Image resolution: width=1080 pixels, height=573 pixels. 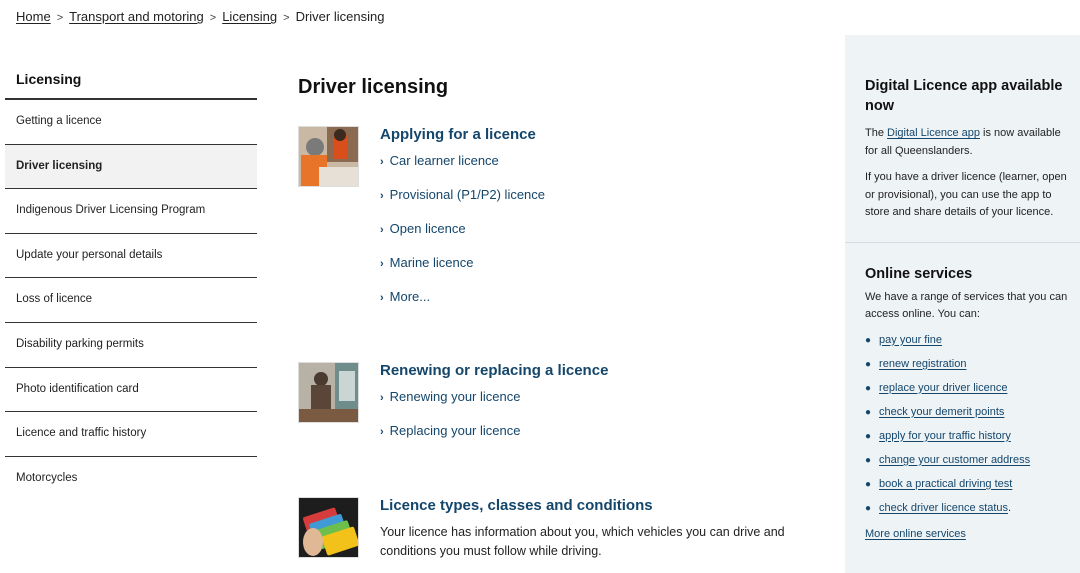 I want to click on renewing-photo-image, so click(x=328, y=392).